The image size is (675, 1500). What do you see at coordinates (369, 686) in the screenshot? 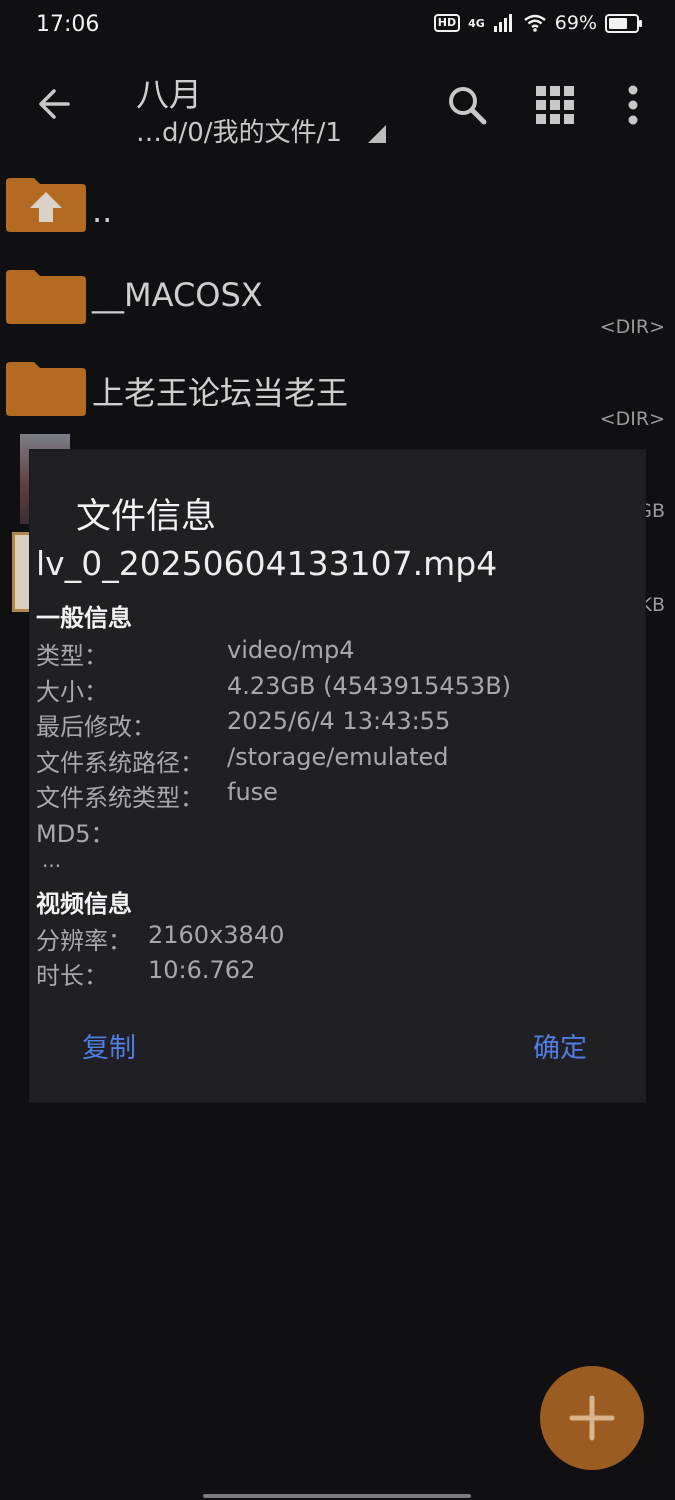
I see `info-value: 4.23GB (4543915453B)` at bounding box center [369, 686].